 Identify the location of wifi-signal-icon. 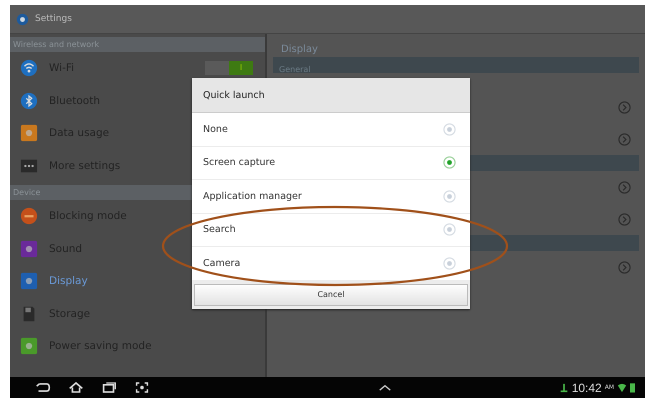
(622, 387).